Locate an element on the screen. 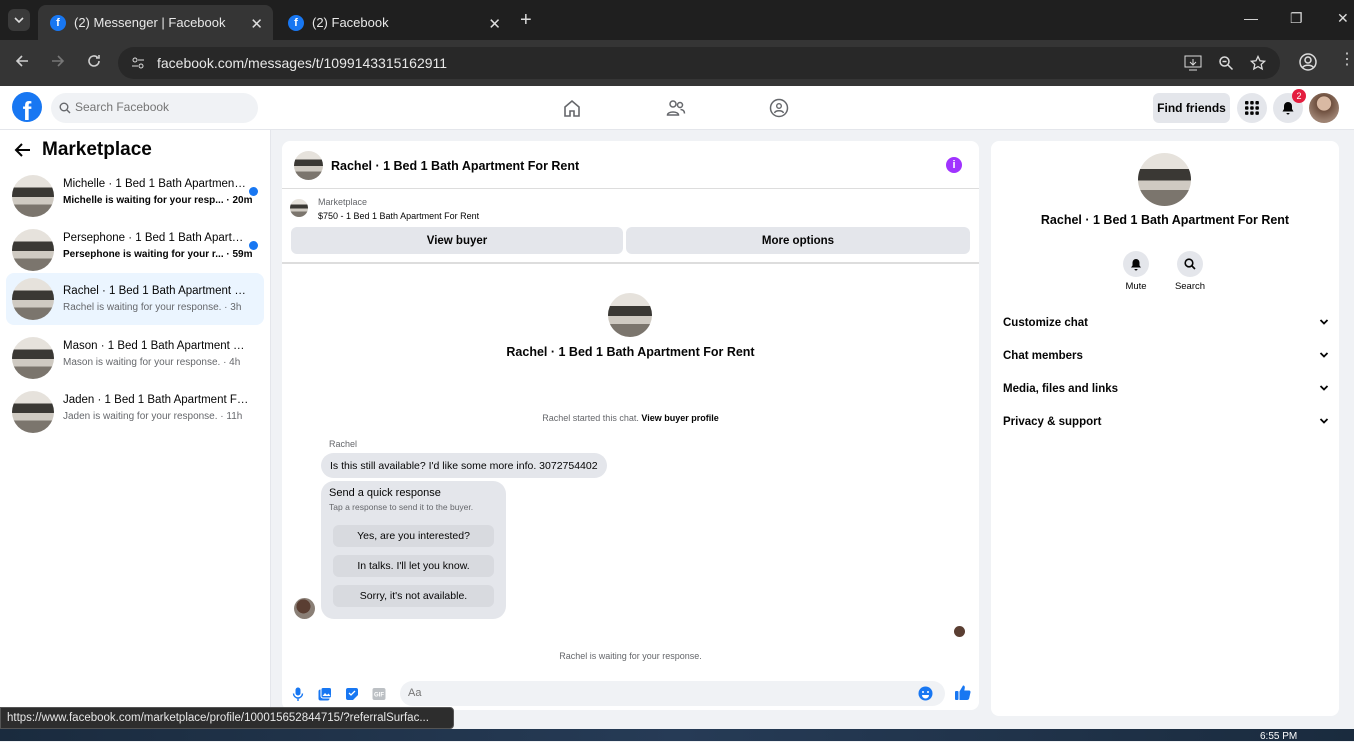  menu-grid-icon is located at coordinates (1252, 108).